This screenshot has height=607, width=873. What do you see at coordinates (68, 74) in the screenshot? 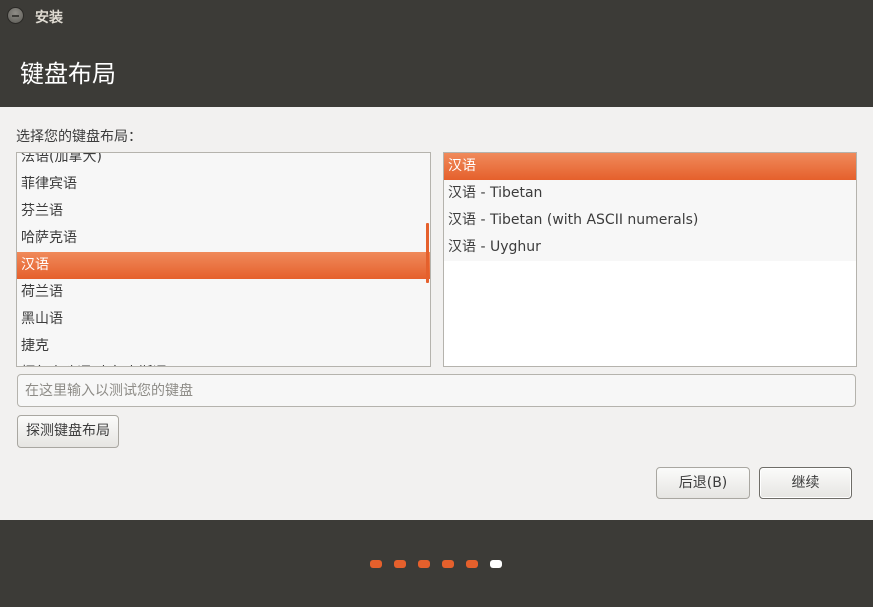
I see `page-title: 键盘布局` at bounding box center [68, 74].